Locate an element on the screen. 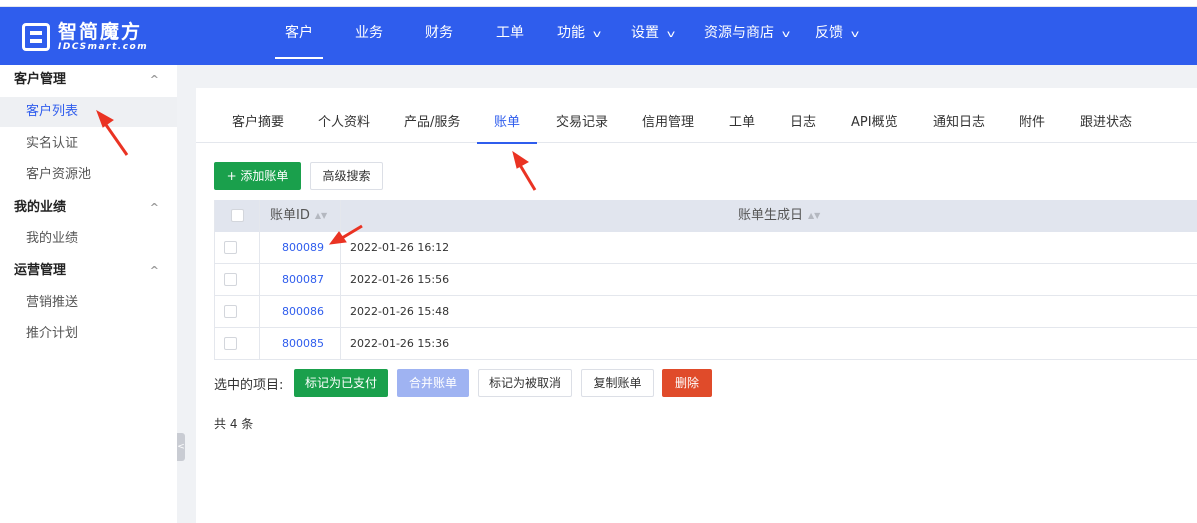 Image resolution: width=1197 pixels, height=523 pixels. annotation-arrows is located at coordinates (316, 177).